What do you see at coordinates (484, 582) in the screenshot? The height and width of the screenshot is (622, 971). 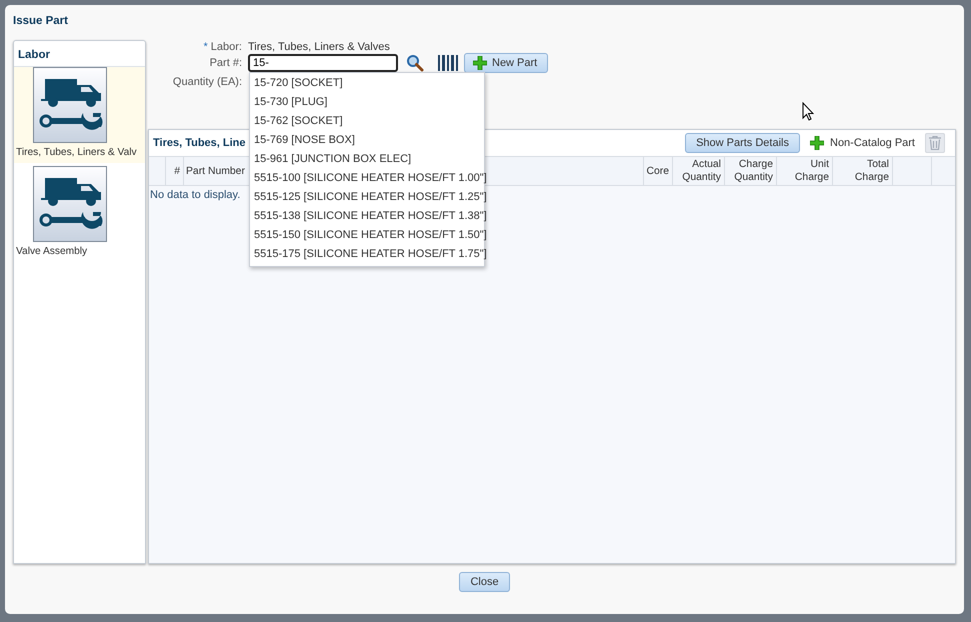 I see `close-button: Close` at bounding box center [484, 582].